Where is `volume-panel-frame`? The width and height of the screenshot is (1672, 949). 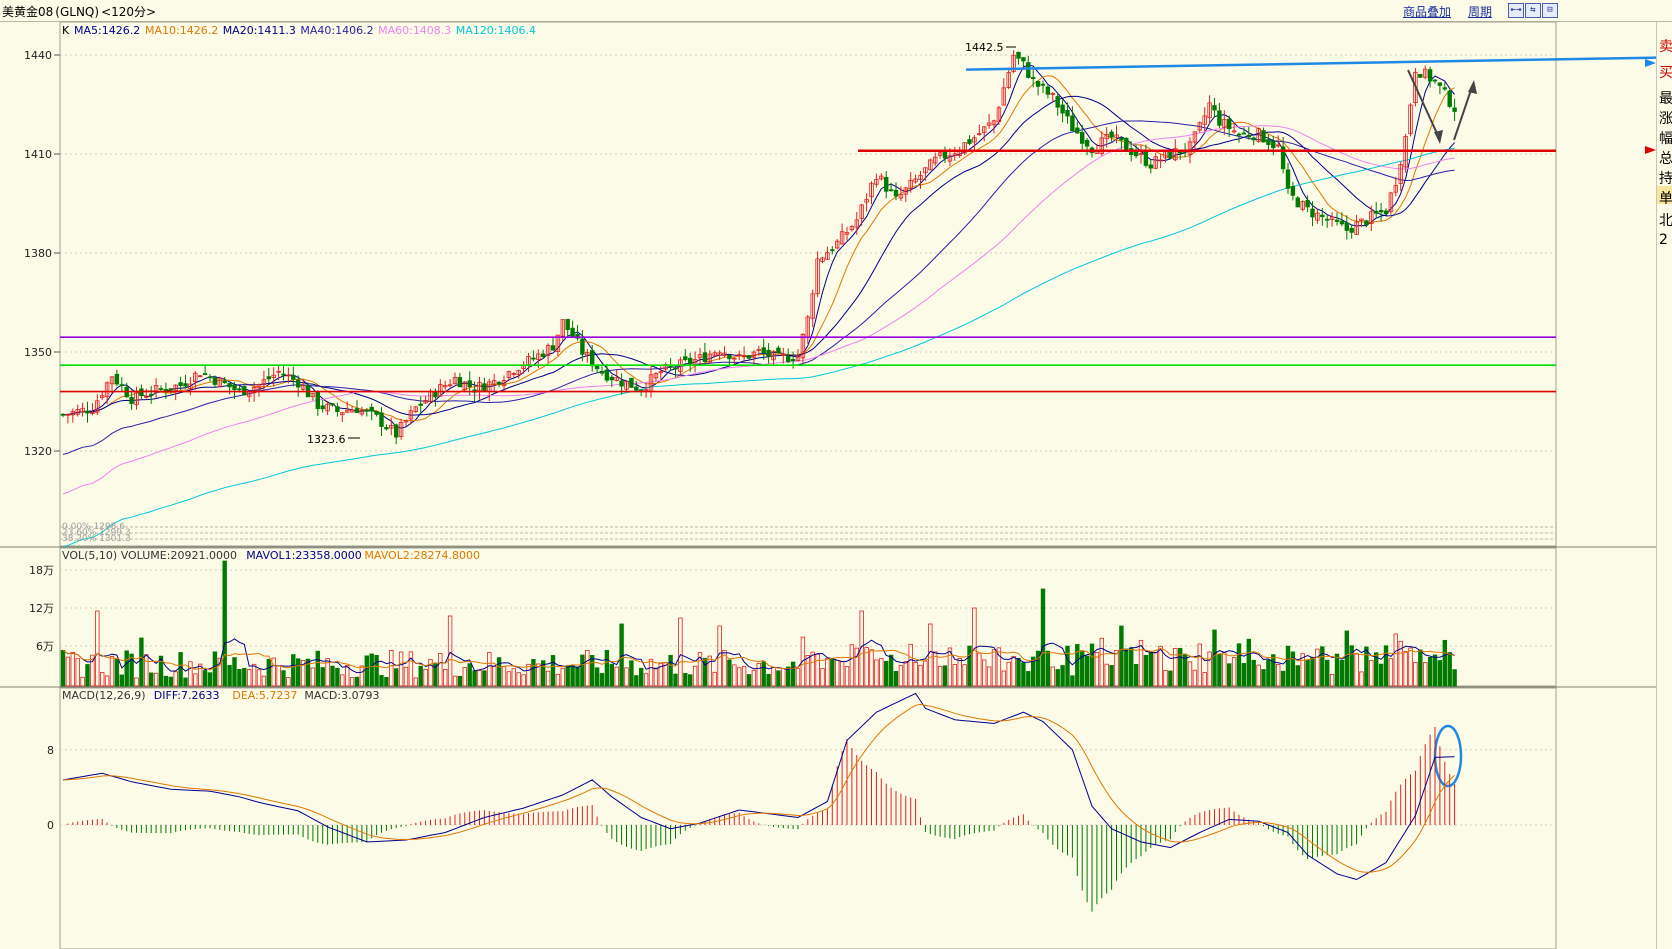
volume-panel-frame is located at coordinates (808, 617).